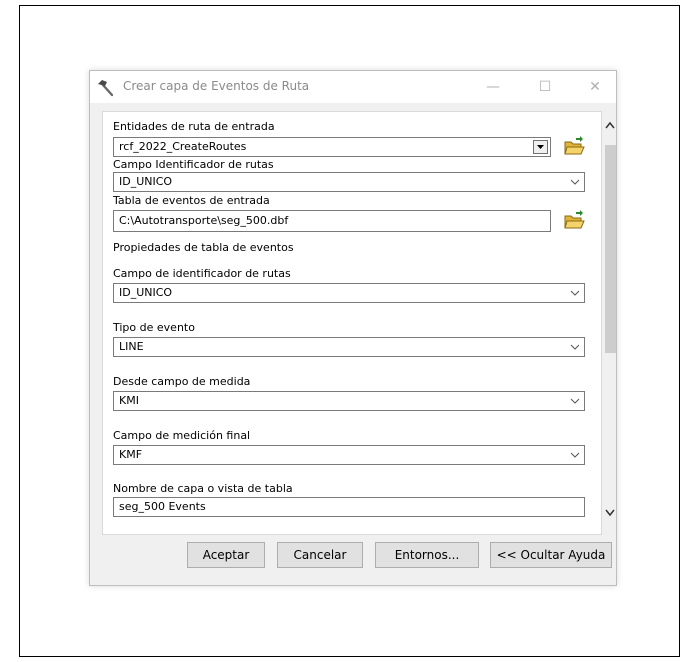 This screenshot has width=698, height=662. Describe the element at coordinates (349, 401) in the screenshot. I see `from-measure-select: KMI` at that location.